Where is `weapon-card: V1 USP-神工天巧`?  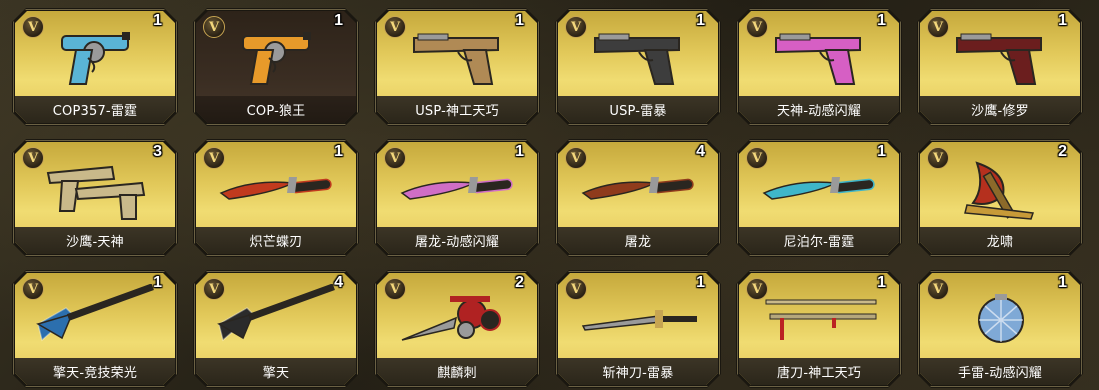 weapon-card: V1 USP-神工天巧 is located at coordinates (457, 67).